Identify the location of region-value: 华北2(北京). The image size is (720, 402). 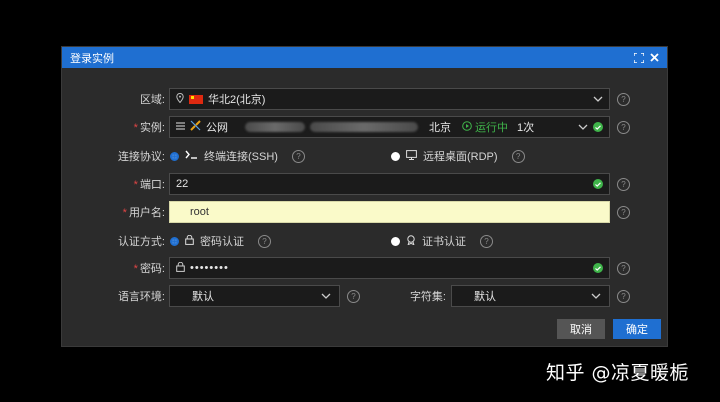
(237, 100).